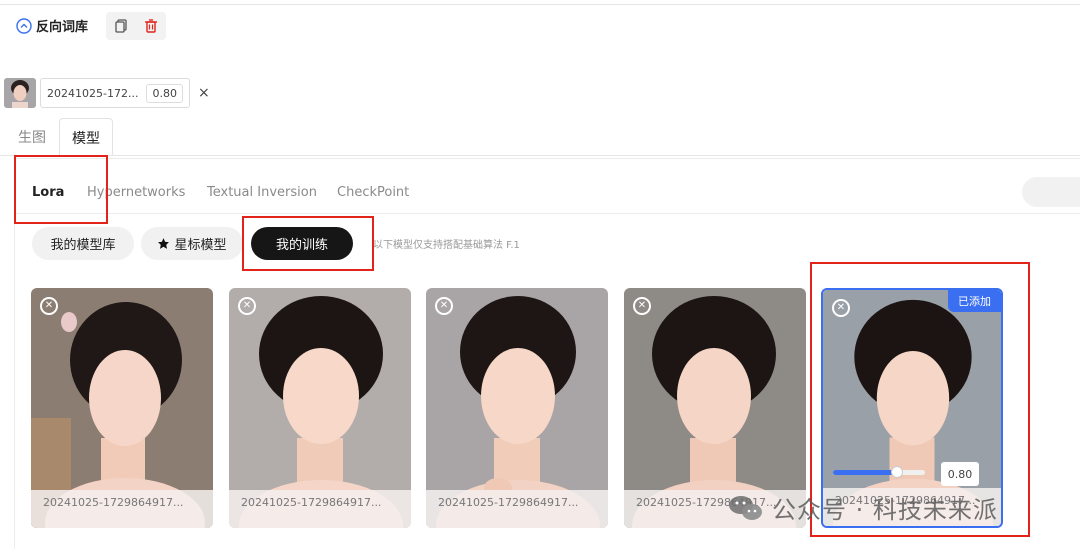 Image resolution: width=1080 pixels, height=549 pixels. Describe the element at coordinates (164, 93) in the screenshot. I see `lora-weight-input: 0.80` at that location.